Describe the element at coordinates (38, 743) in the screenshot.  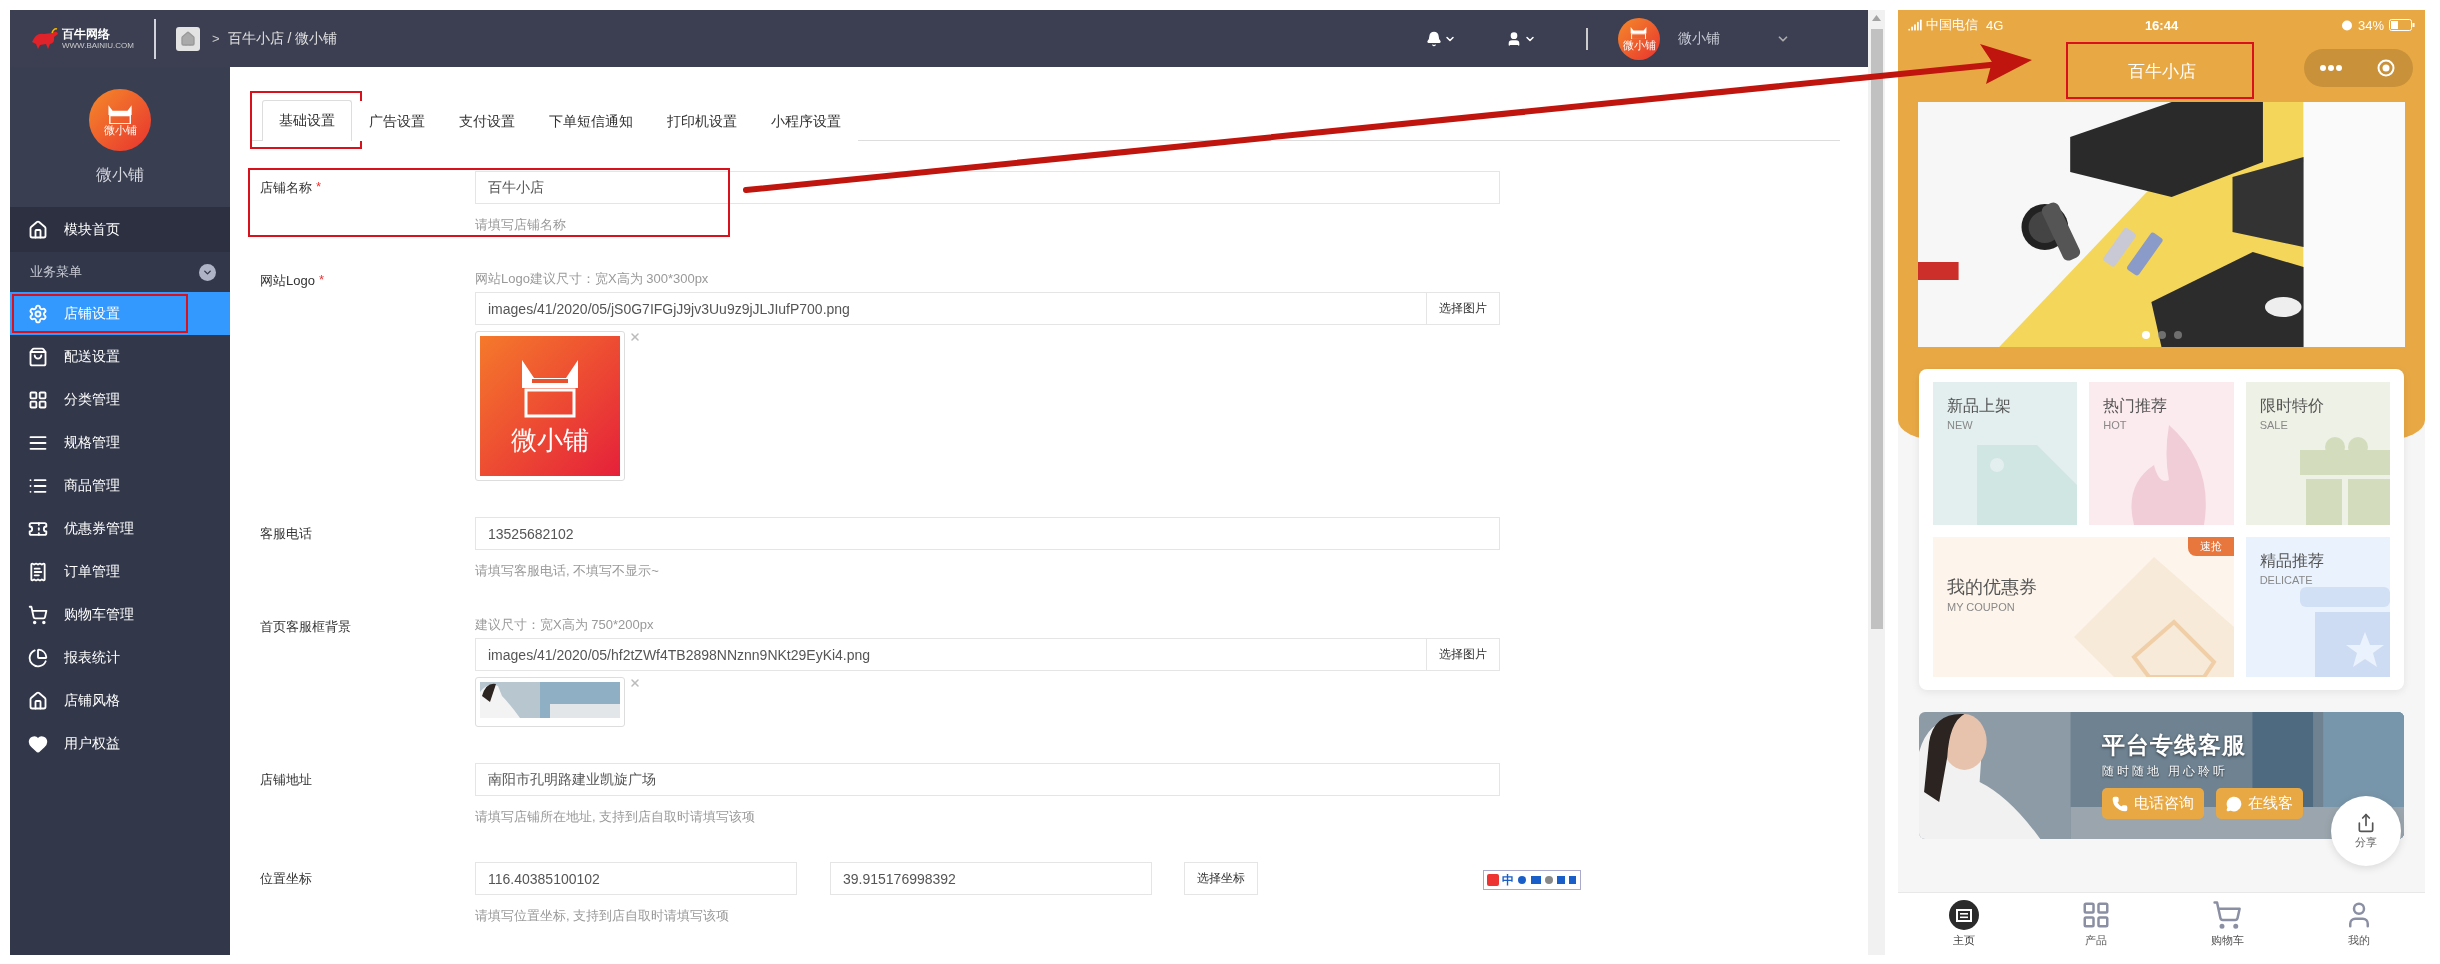
I see `heart-icon` at that location.